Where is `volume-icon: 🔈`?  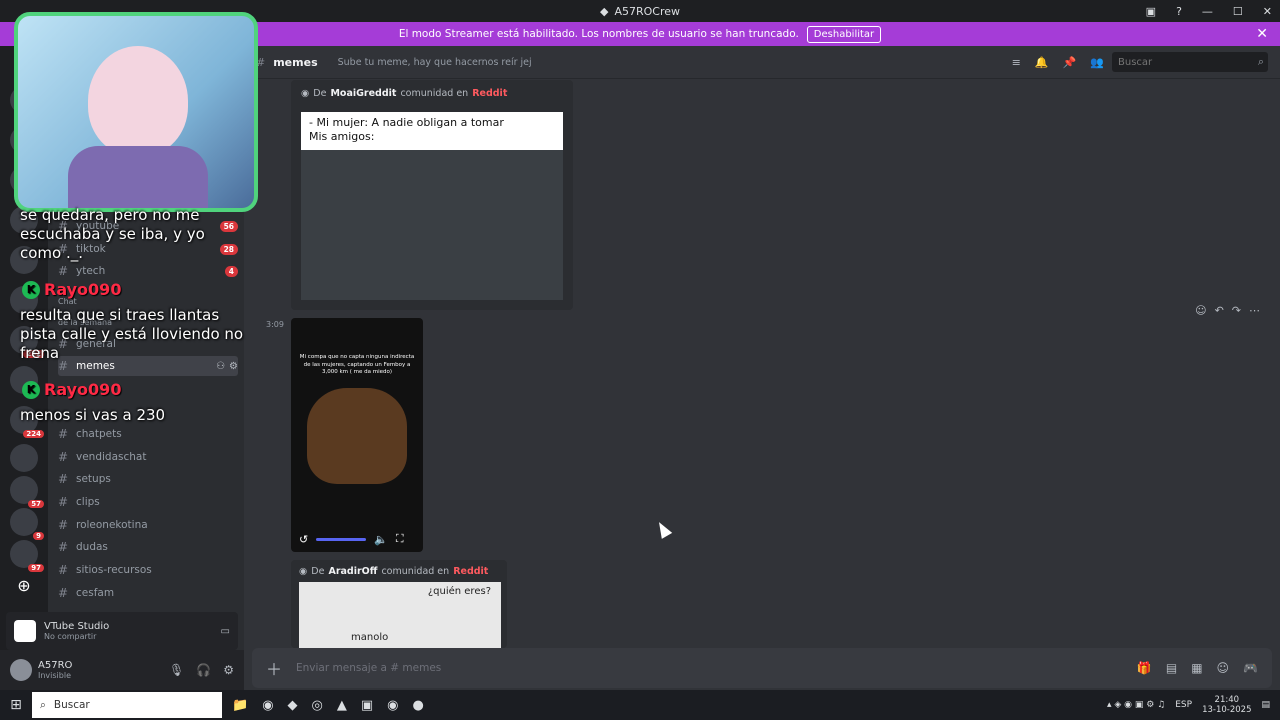
volume-icon: 🔈 is located at coordinates (381, 539).